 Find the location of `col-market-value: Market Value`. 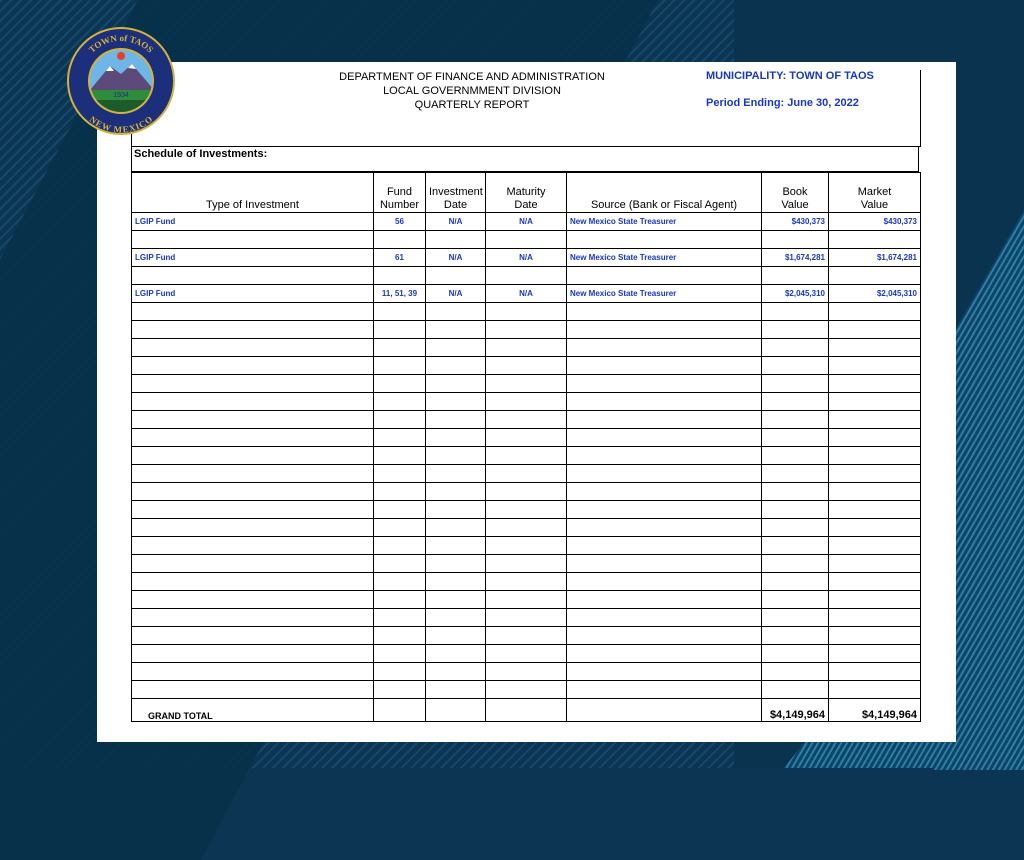

col-market-value: Market Value is located at coordinates (874, 192).